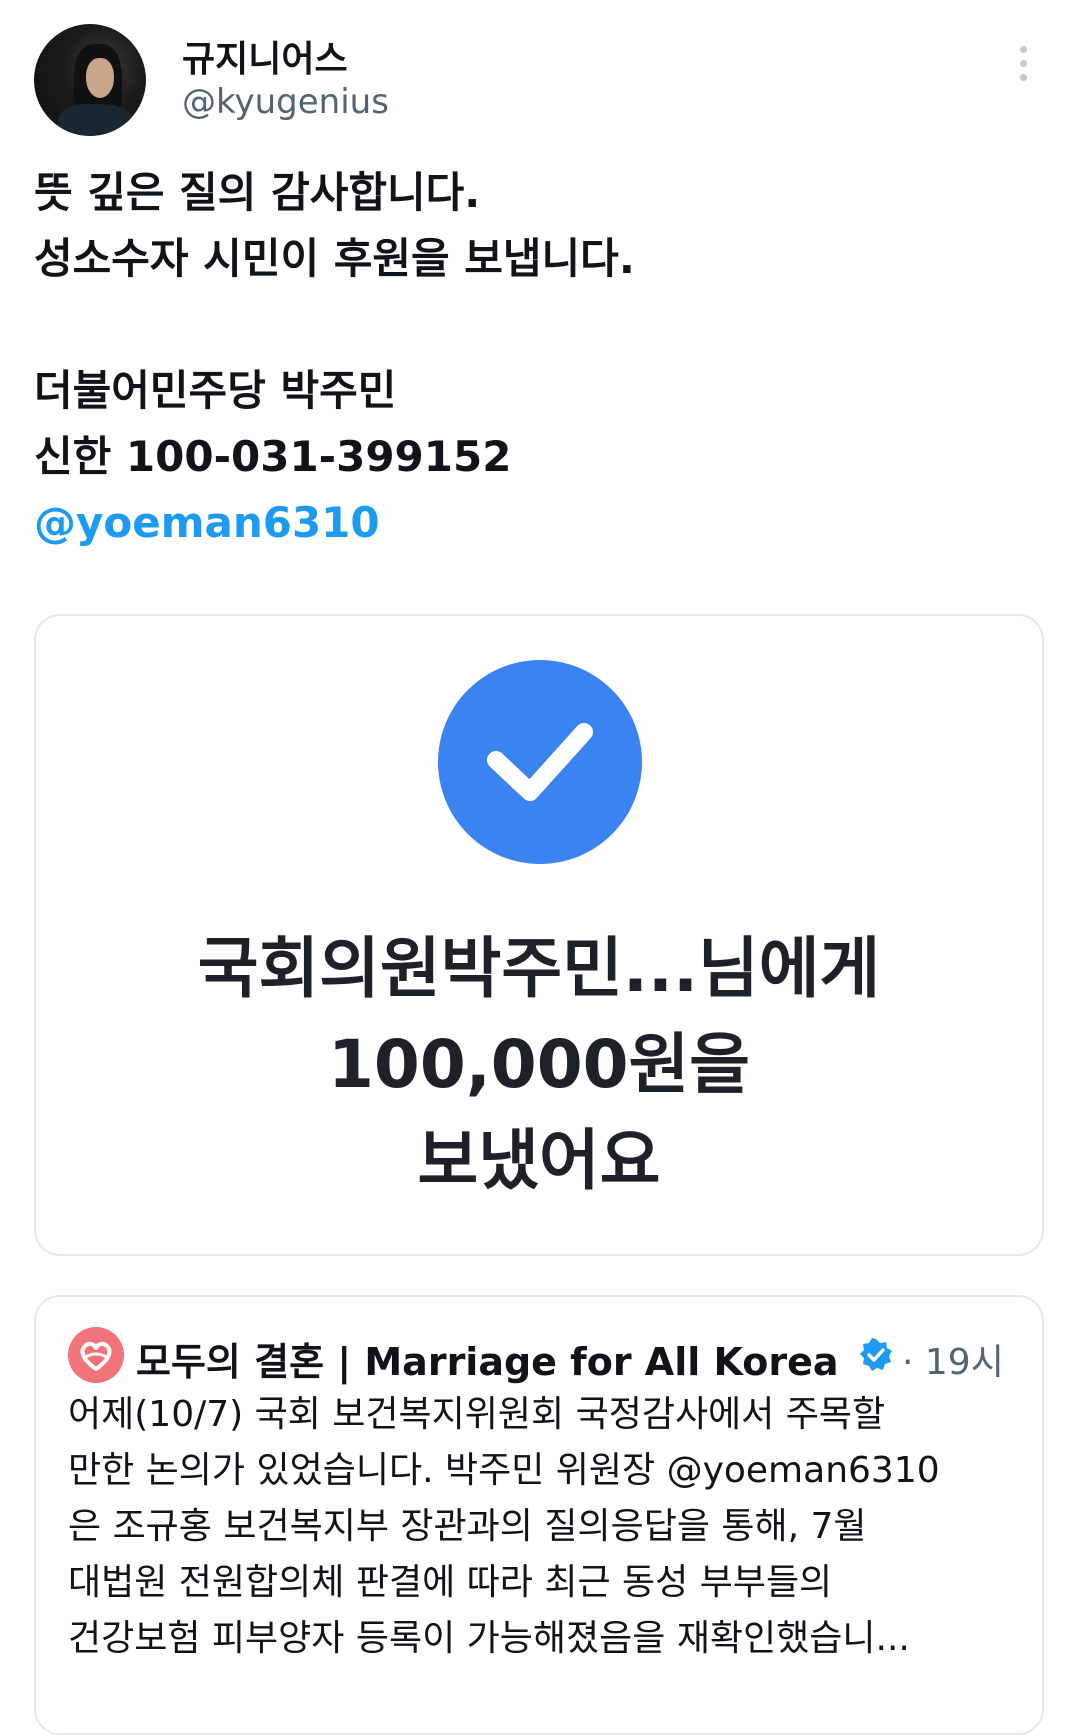  I want to click on tweet-header: 규지니어스 @kyugenius, so click(537, 70).